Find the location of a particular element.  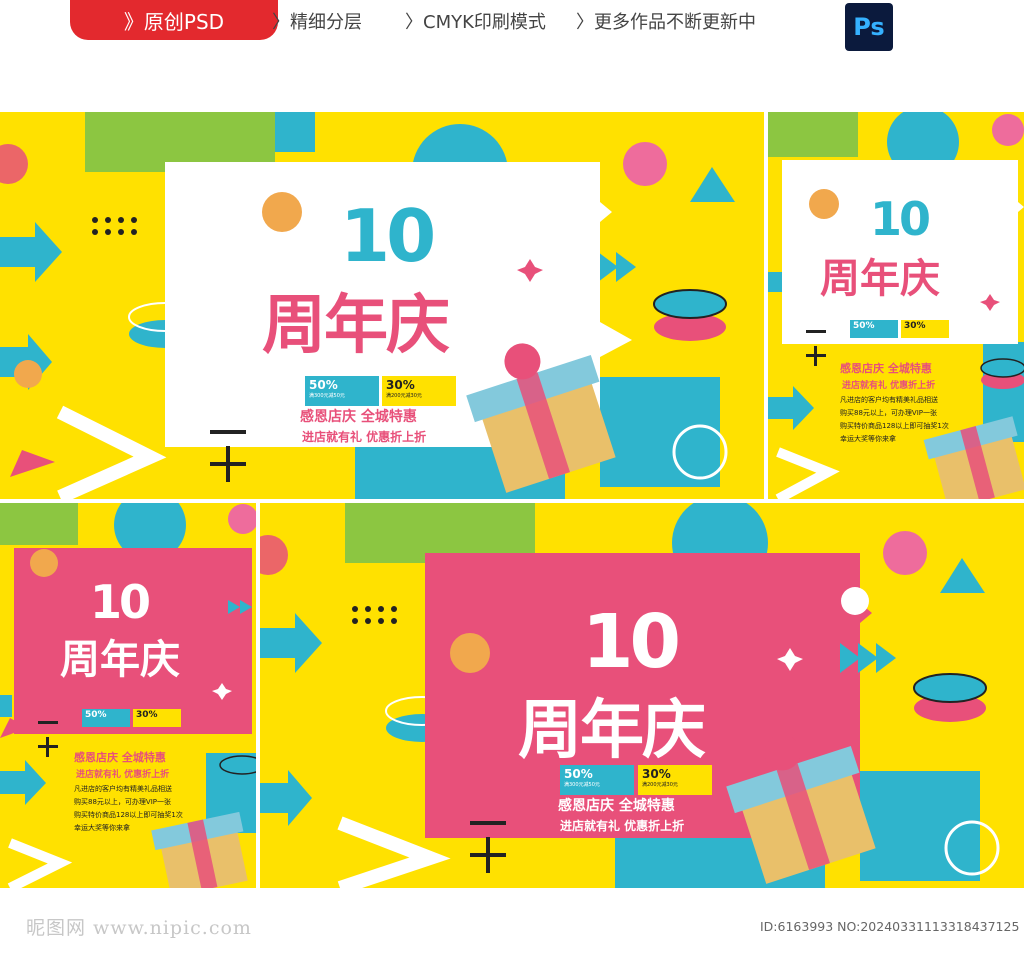

poster-2-badge-50: 50% is located at coordinates (874, 329).